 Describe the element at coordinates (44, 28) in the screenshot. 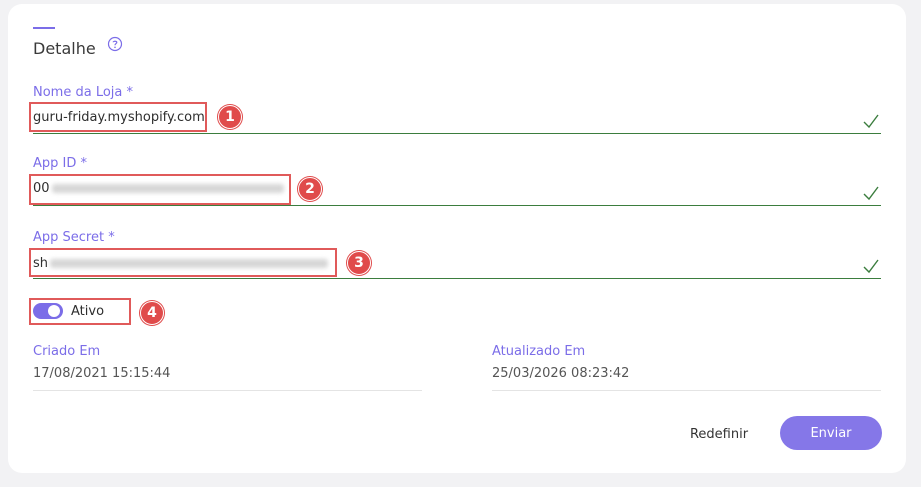

I see `title-accent-bar` at that location.